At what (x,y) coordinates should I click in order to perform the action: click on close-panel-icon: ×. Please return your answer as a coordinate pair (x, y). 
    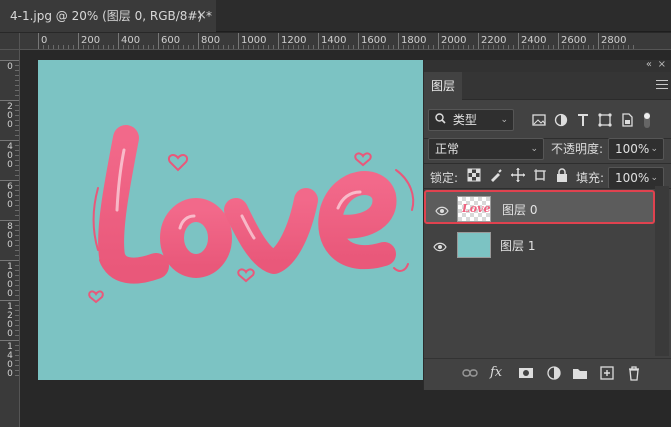
    Looking at the image, I should click on (662, 64).